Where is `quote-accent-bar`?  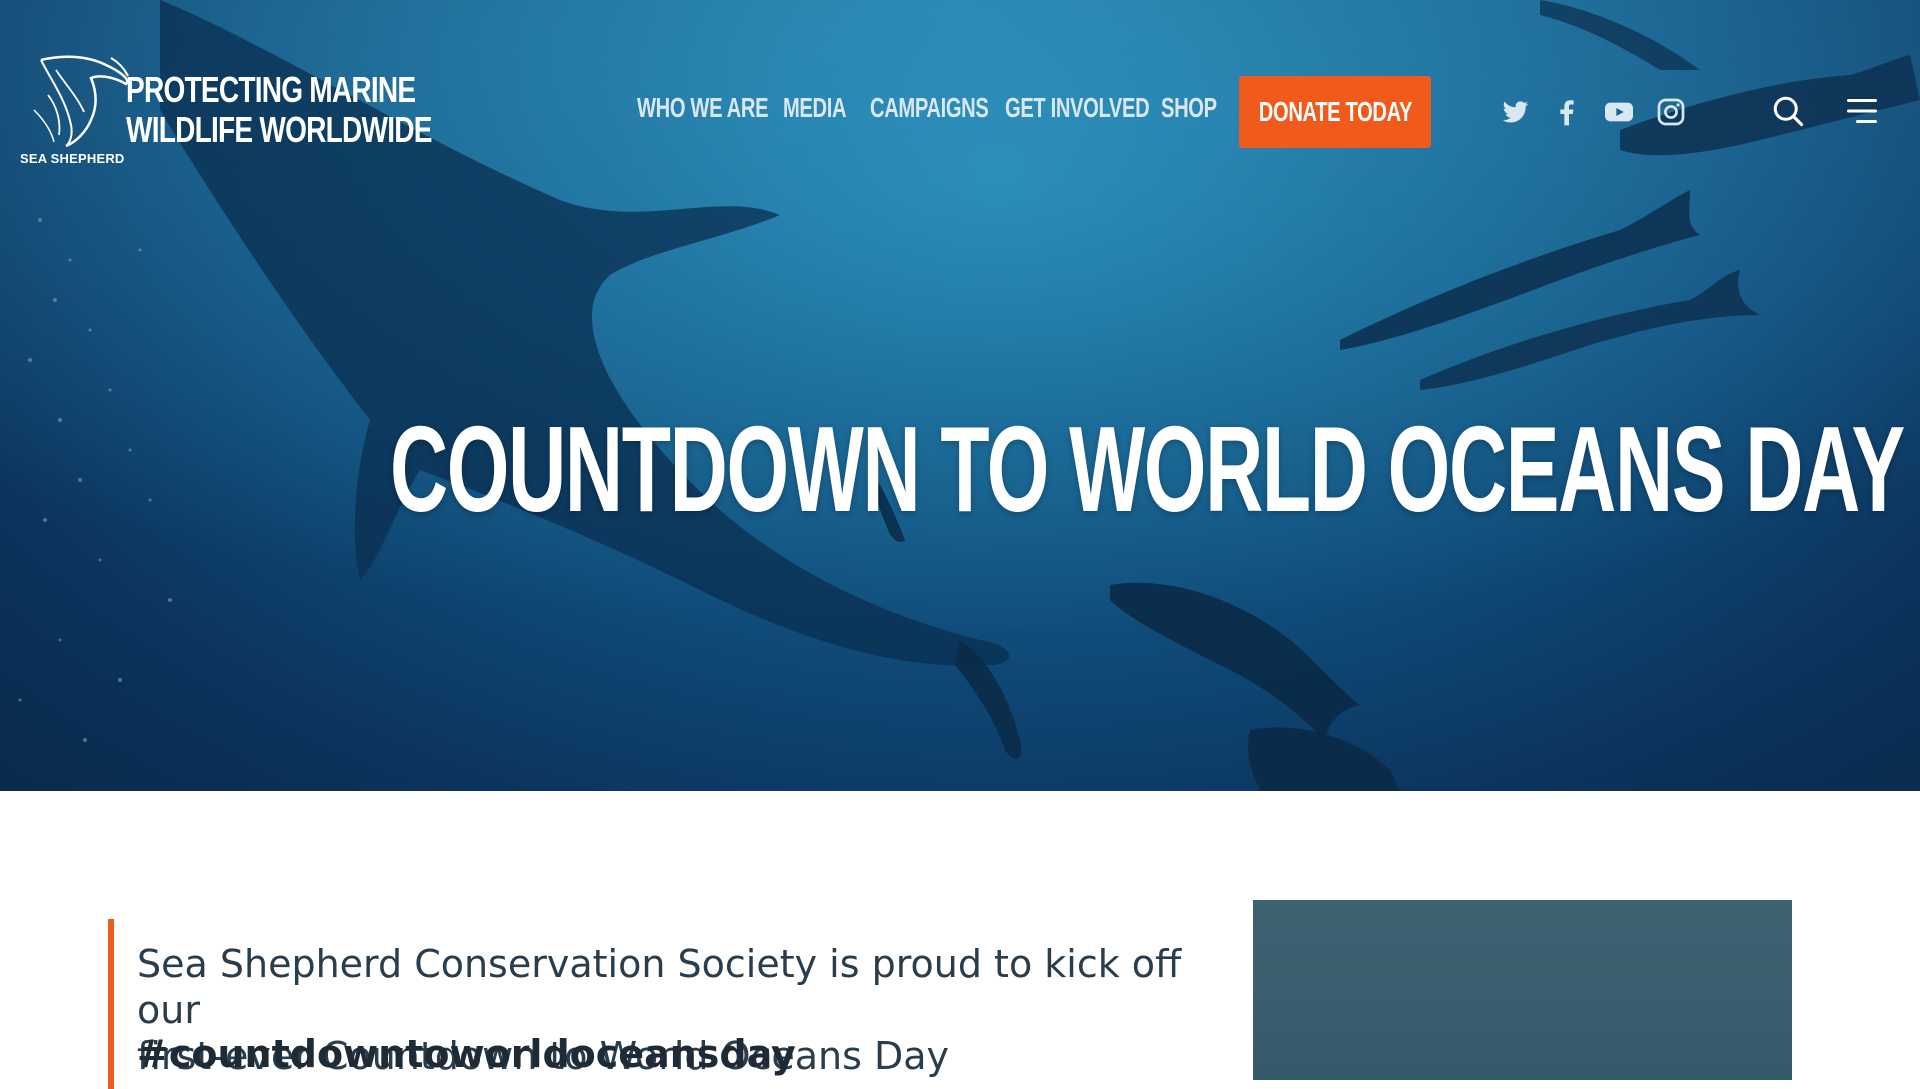 quote-accent-bar is located at coordinates (111, 1004).